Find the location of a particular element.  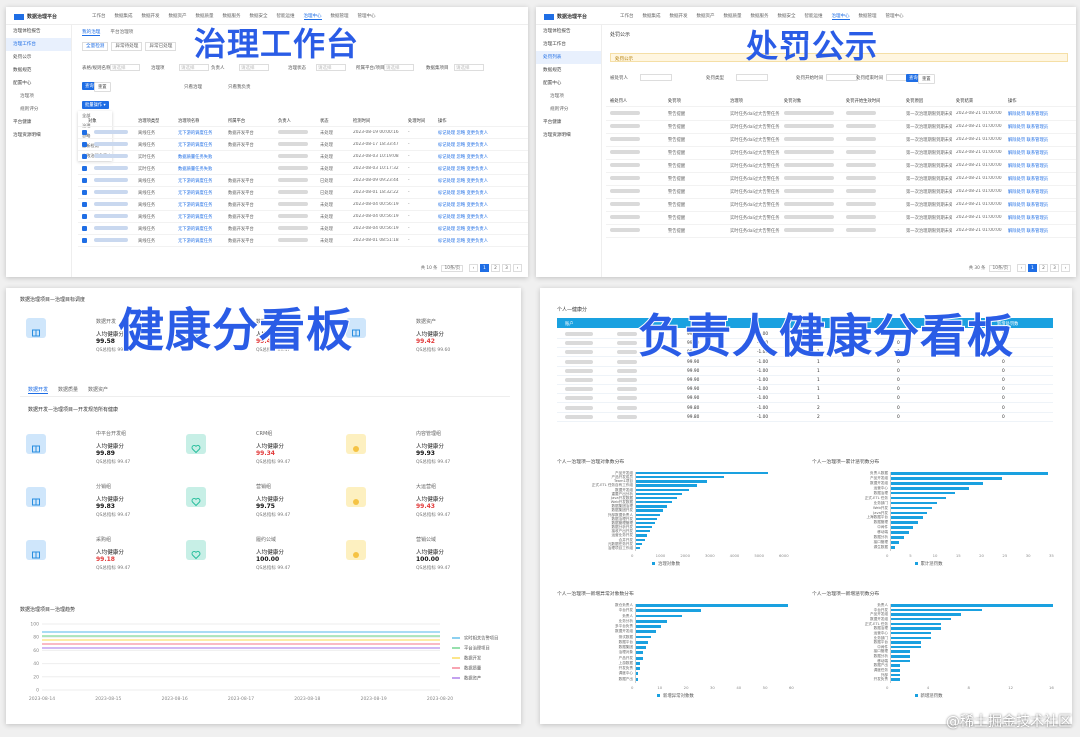

pager-page: 1 is located at coordinates (1032, 268).